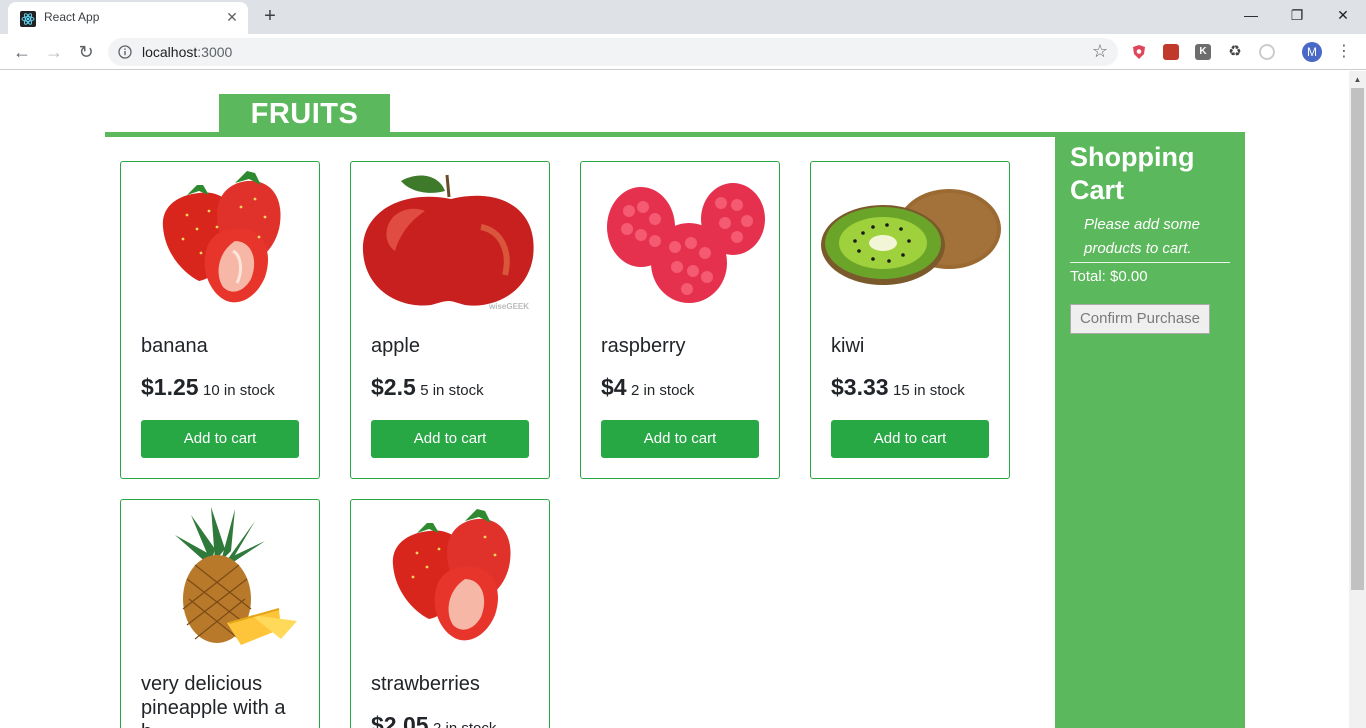 The height and width of the screenshot is (728, 1366). Describe the element at coordinates (1312, 52) in the screenshot. I see `profile-avatar: M` at that location.